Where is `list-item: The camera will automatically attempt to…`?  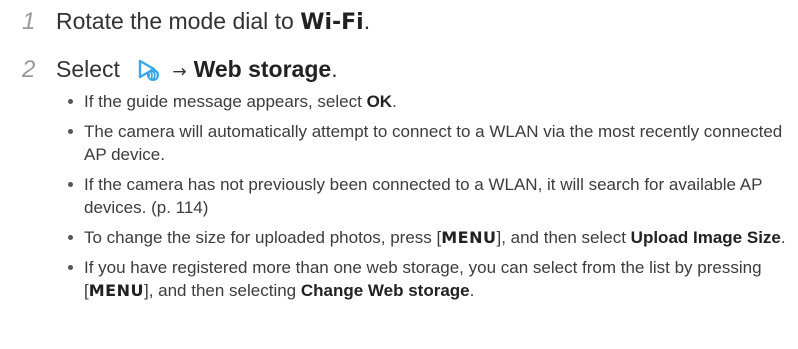
list-item: The camera will automatically attempt to… is located at coordinates (426, 143).